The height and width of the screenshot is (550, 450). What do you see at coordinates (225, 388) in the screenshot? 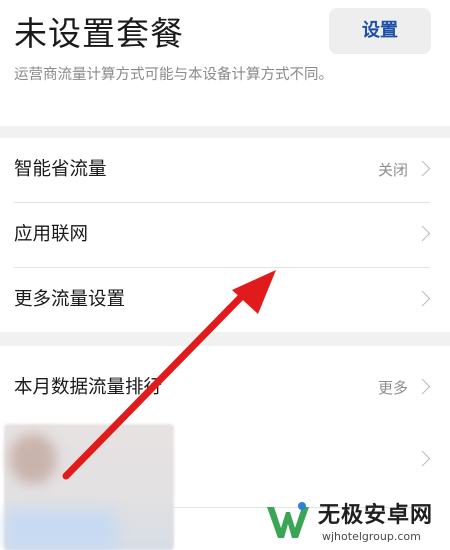
I see `monthly-ranking-header: 本月数据流量排行 更多` at bounding box center [225, 388].